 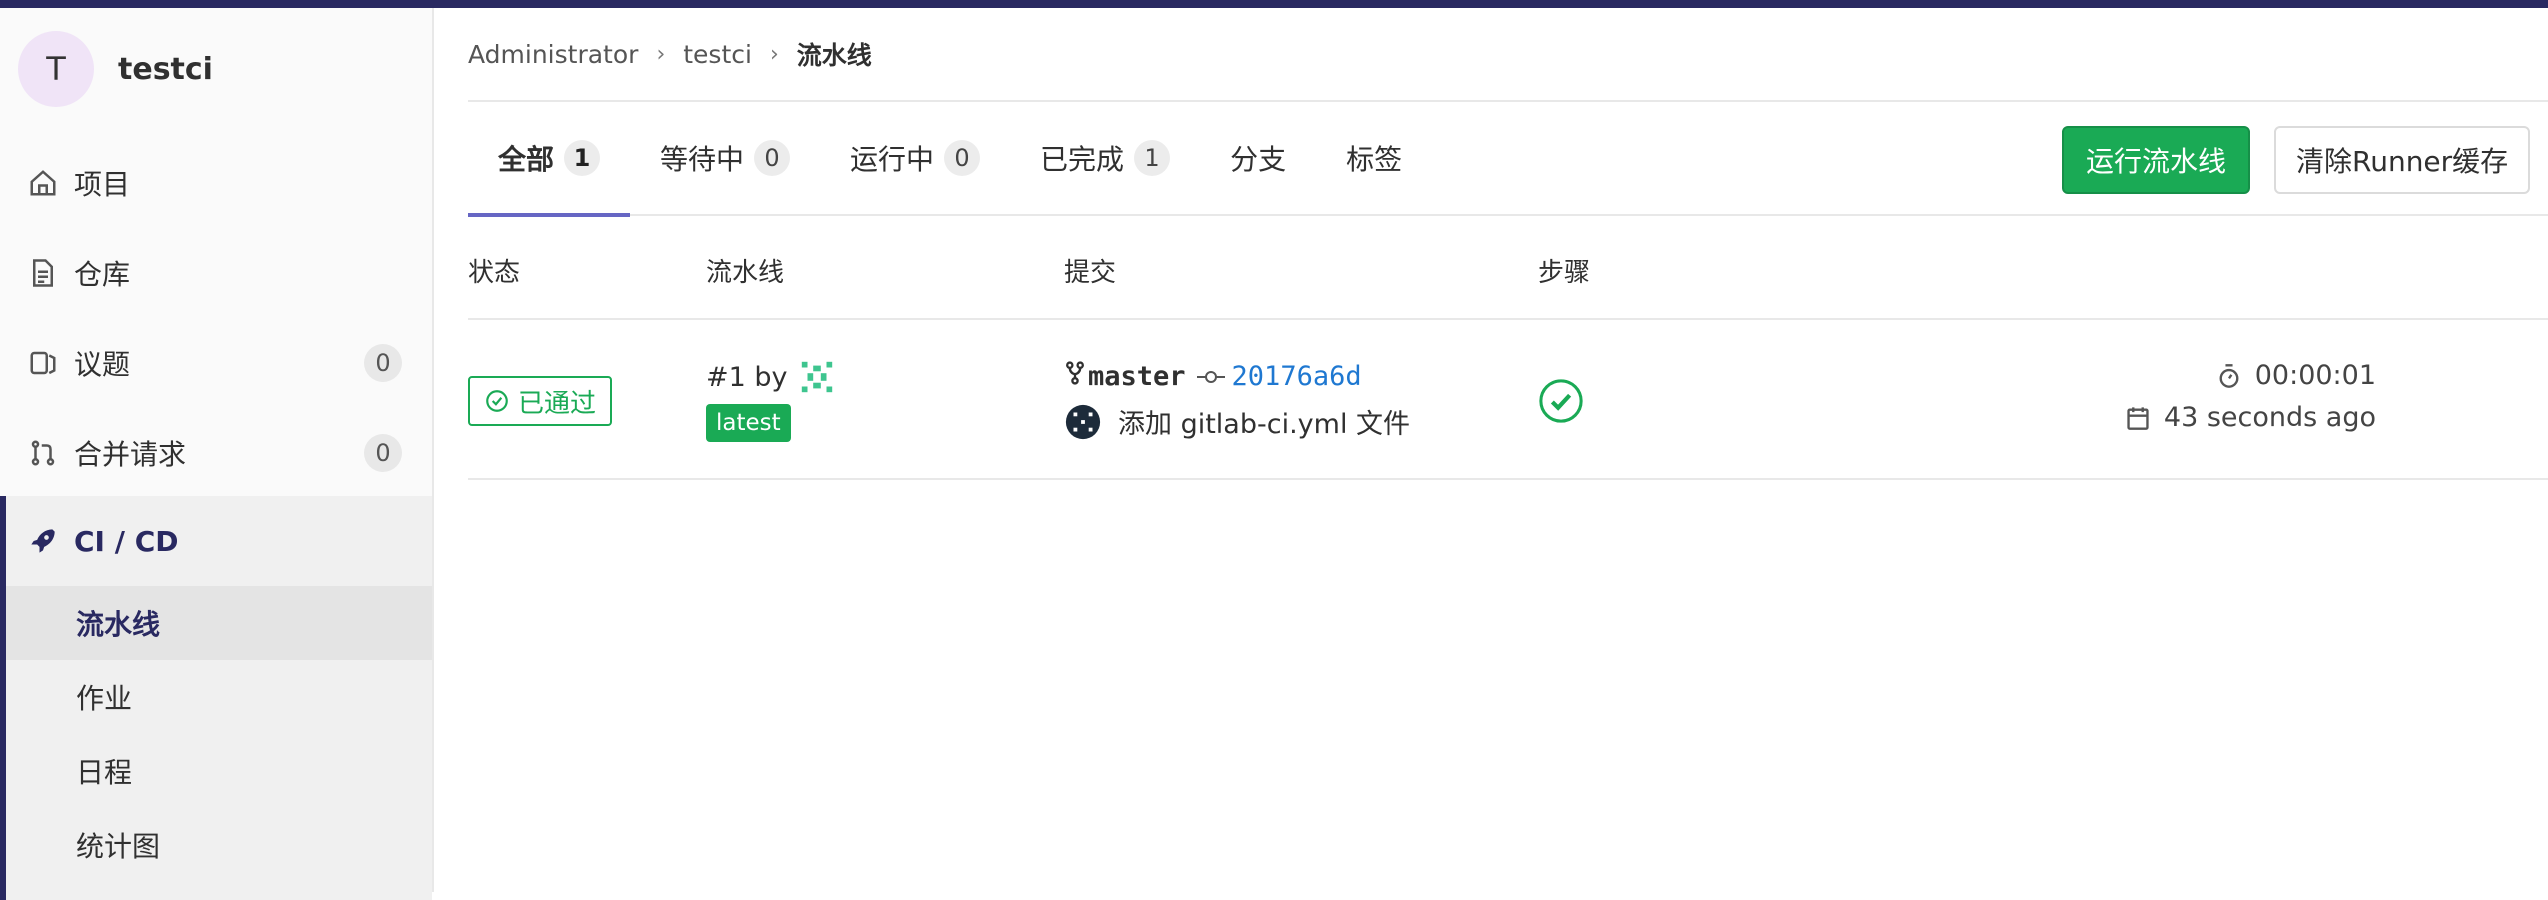 I want to click on timer-icon, so click(x=2229, y=376).